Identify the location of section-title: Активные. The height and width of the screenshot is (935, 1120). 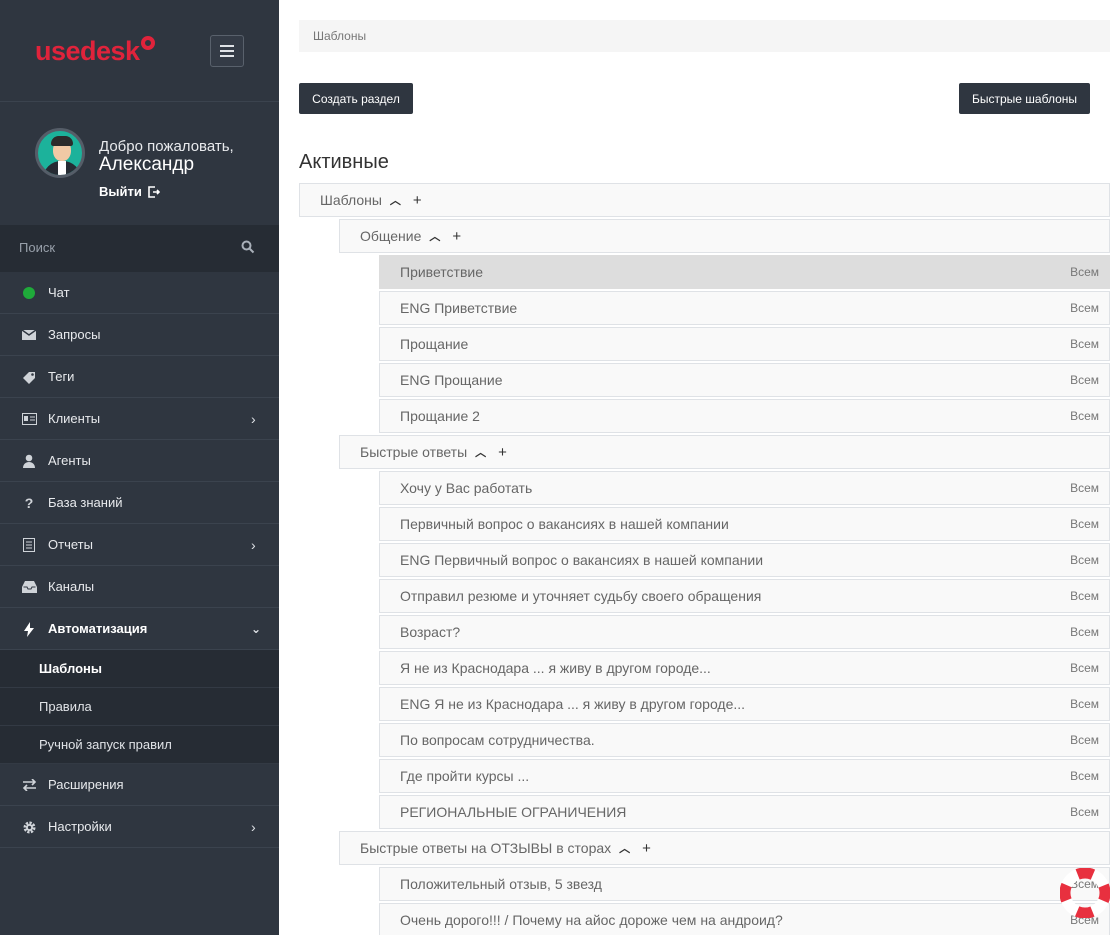
(344, 162).